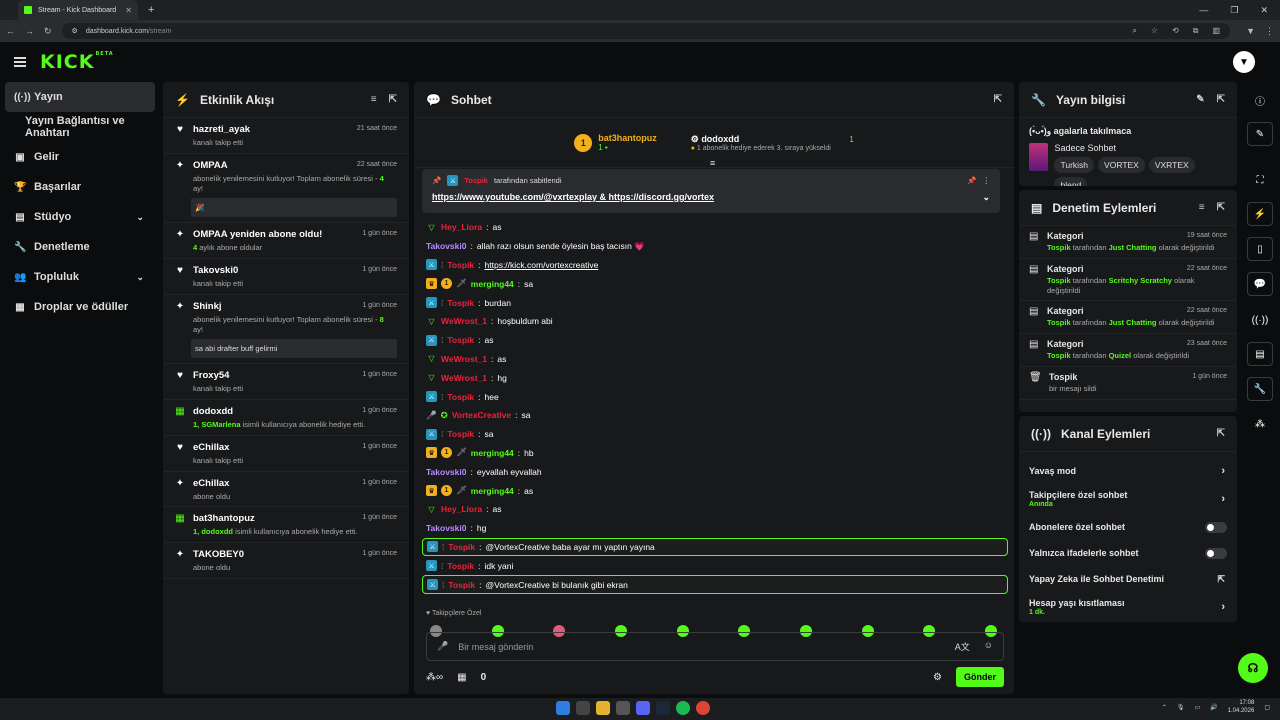 This screenshot has height=720, width=1280. Describe the element at coordinates (77, 62) in the screenshot. I see `kick-logo: KICKBETA` at that location.